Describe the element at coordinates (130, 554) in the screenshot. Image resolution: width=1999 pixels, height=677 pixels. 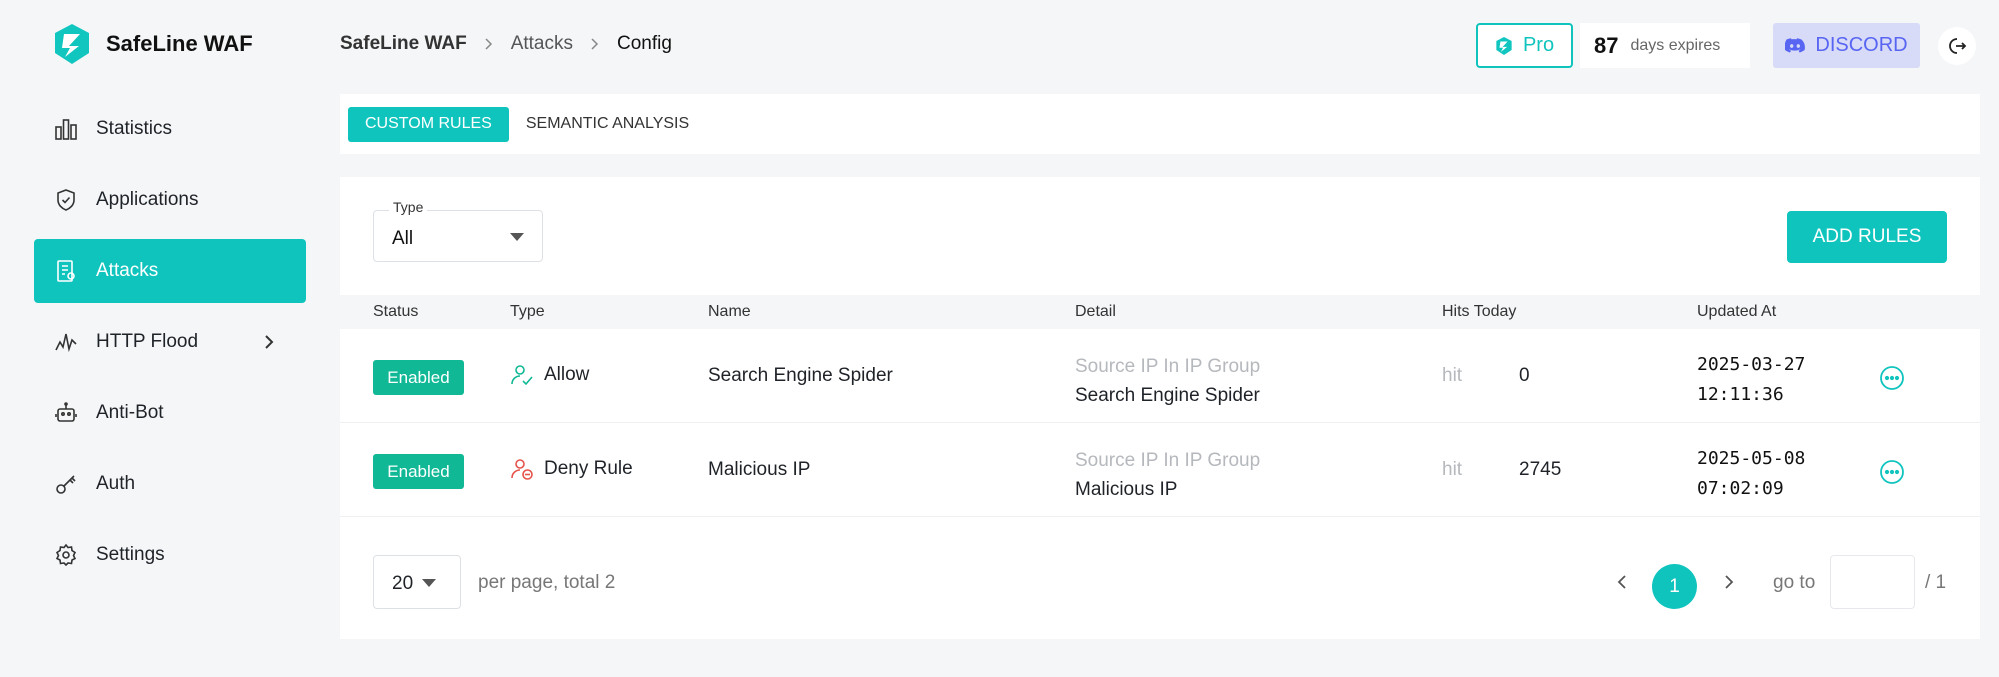
I see `sidebar-item-label: Settings` at that location.